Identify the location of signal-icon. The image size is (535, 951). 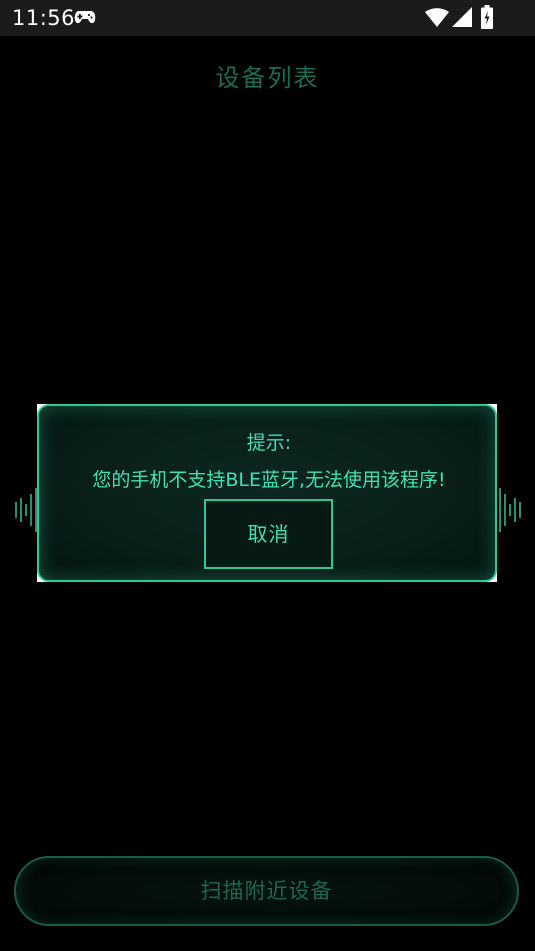
(462, 17).